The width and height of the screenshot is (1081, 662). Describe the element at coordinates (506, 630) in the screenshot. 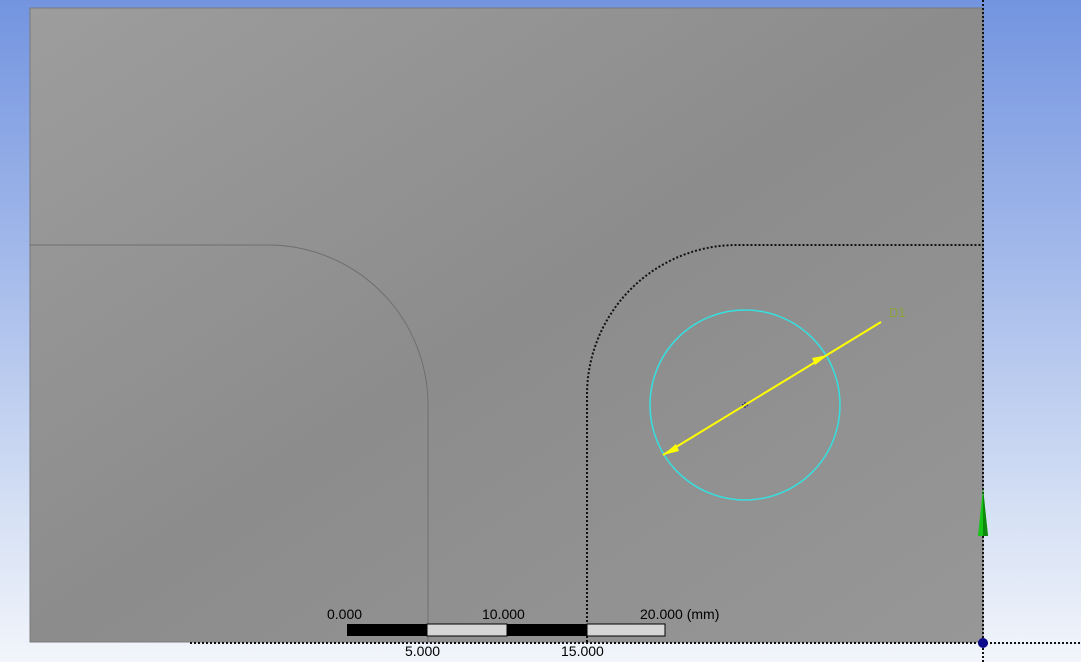

I see `scale-bar` at that location.